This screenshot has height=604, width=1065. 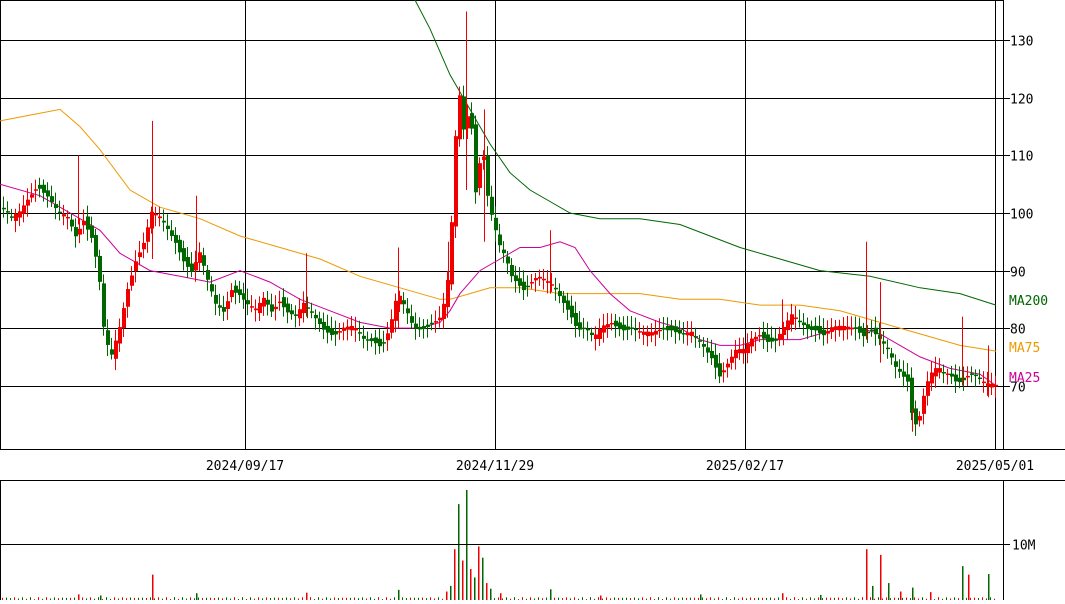 I want to click on legend-ma200: MA200, so click(x=1028, y=301).